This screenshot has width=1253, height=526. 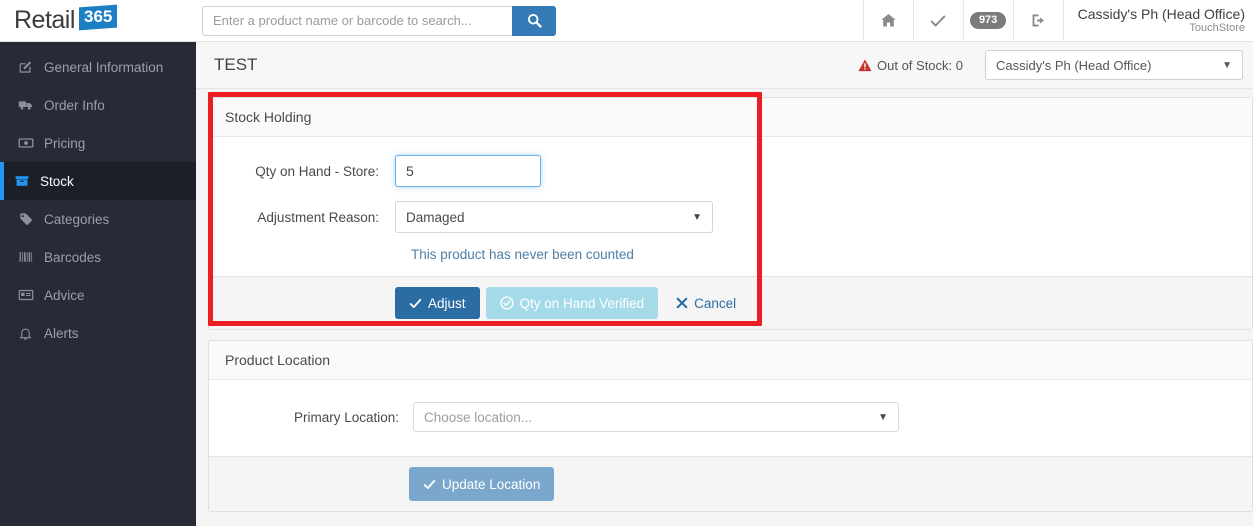 I want to click on truck-icon, so click(x=31, y=105).